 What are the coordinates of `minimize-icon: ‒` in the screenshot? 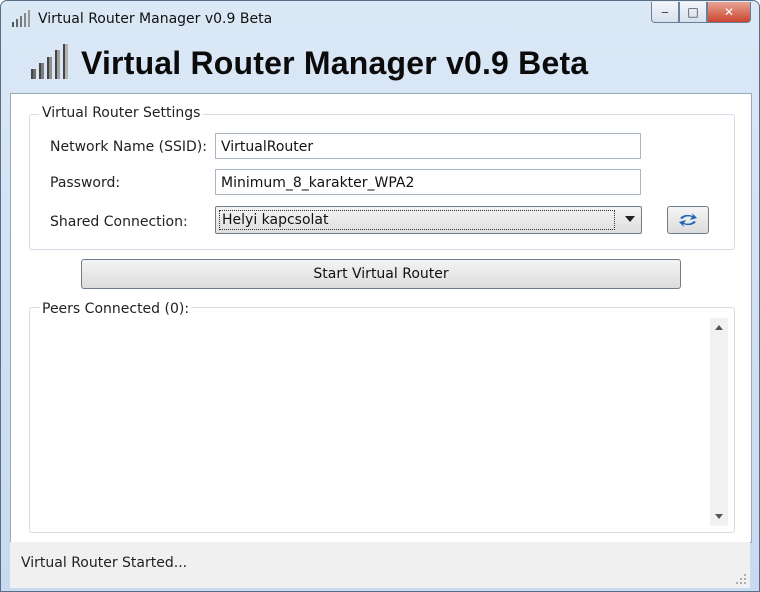 It's located at (665, 12).